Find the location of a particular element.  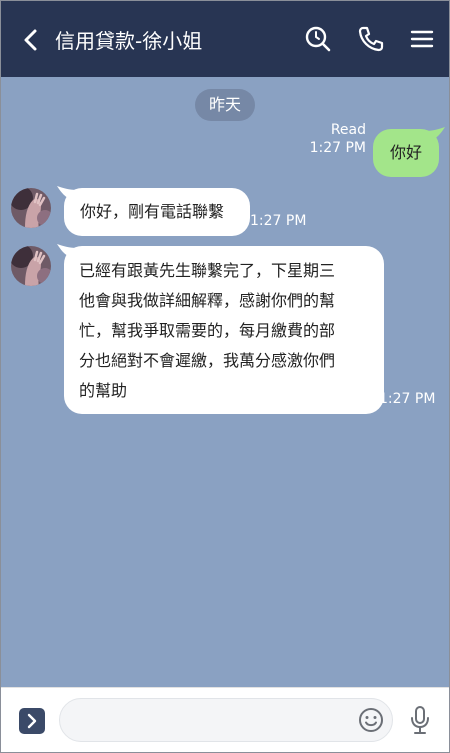

message-line: 忙，幫我爭取需要的，每月繳費的部 is located at coordinates (207, 330).